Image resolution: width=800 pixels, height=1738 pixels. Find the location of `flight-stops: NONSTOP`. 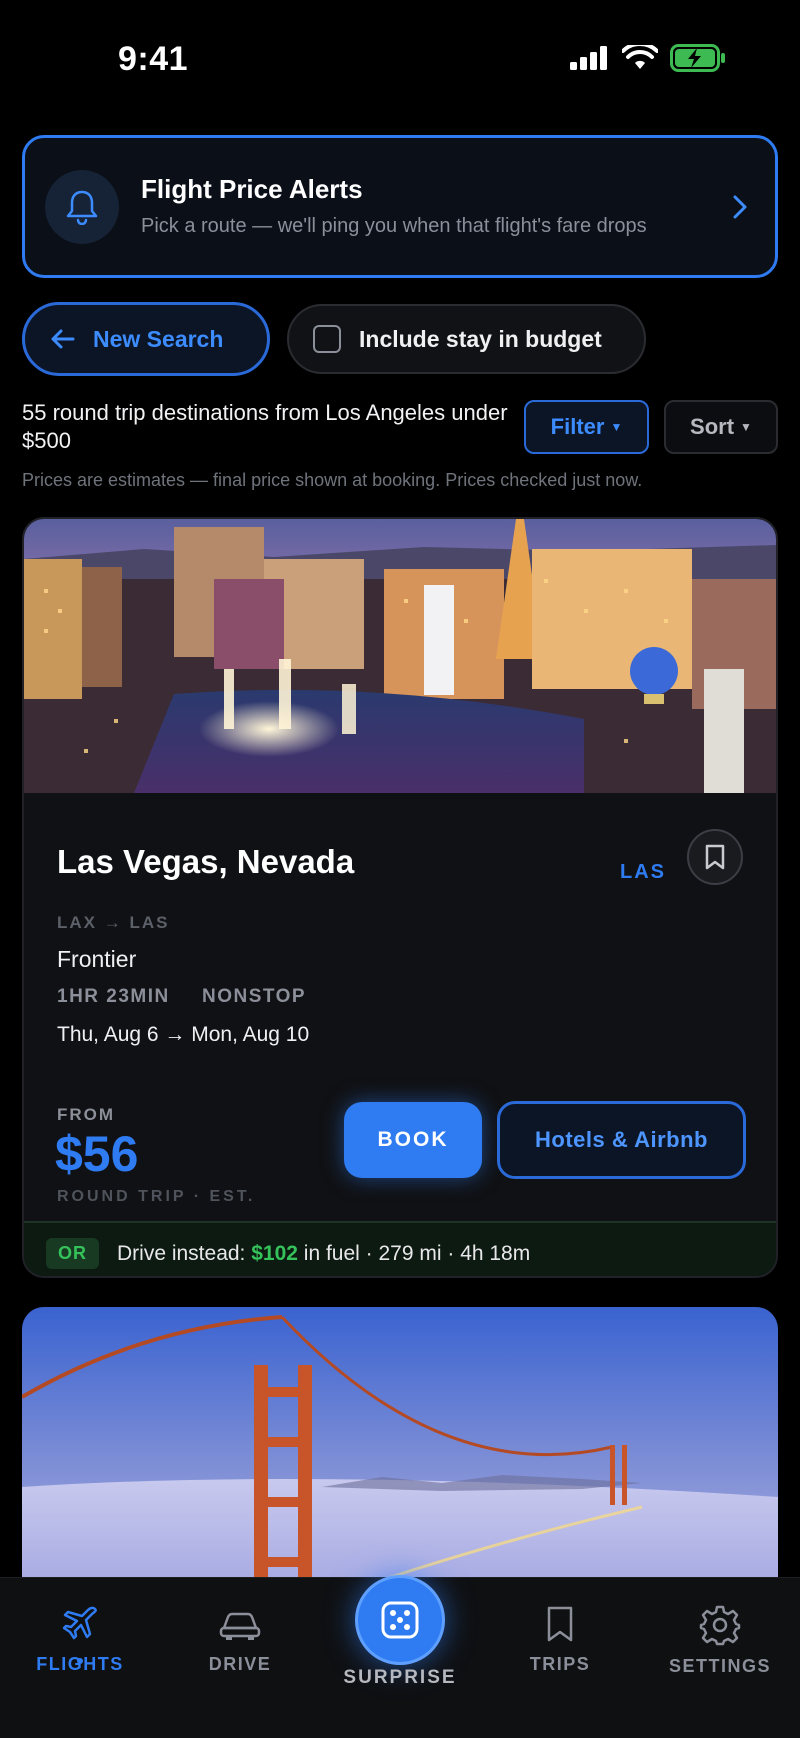

flight-stops: NONSTOP is located at coordinates (254, 996).